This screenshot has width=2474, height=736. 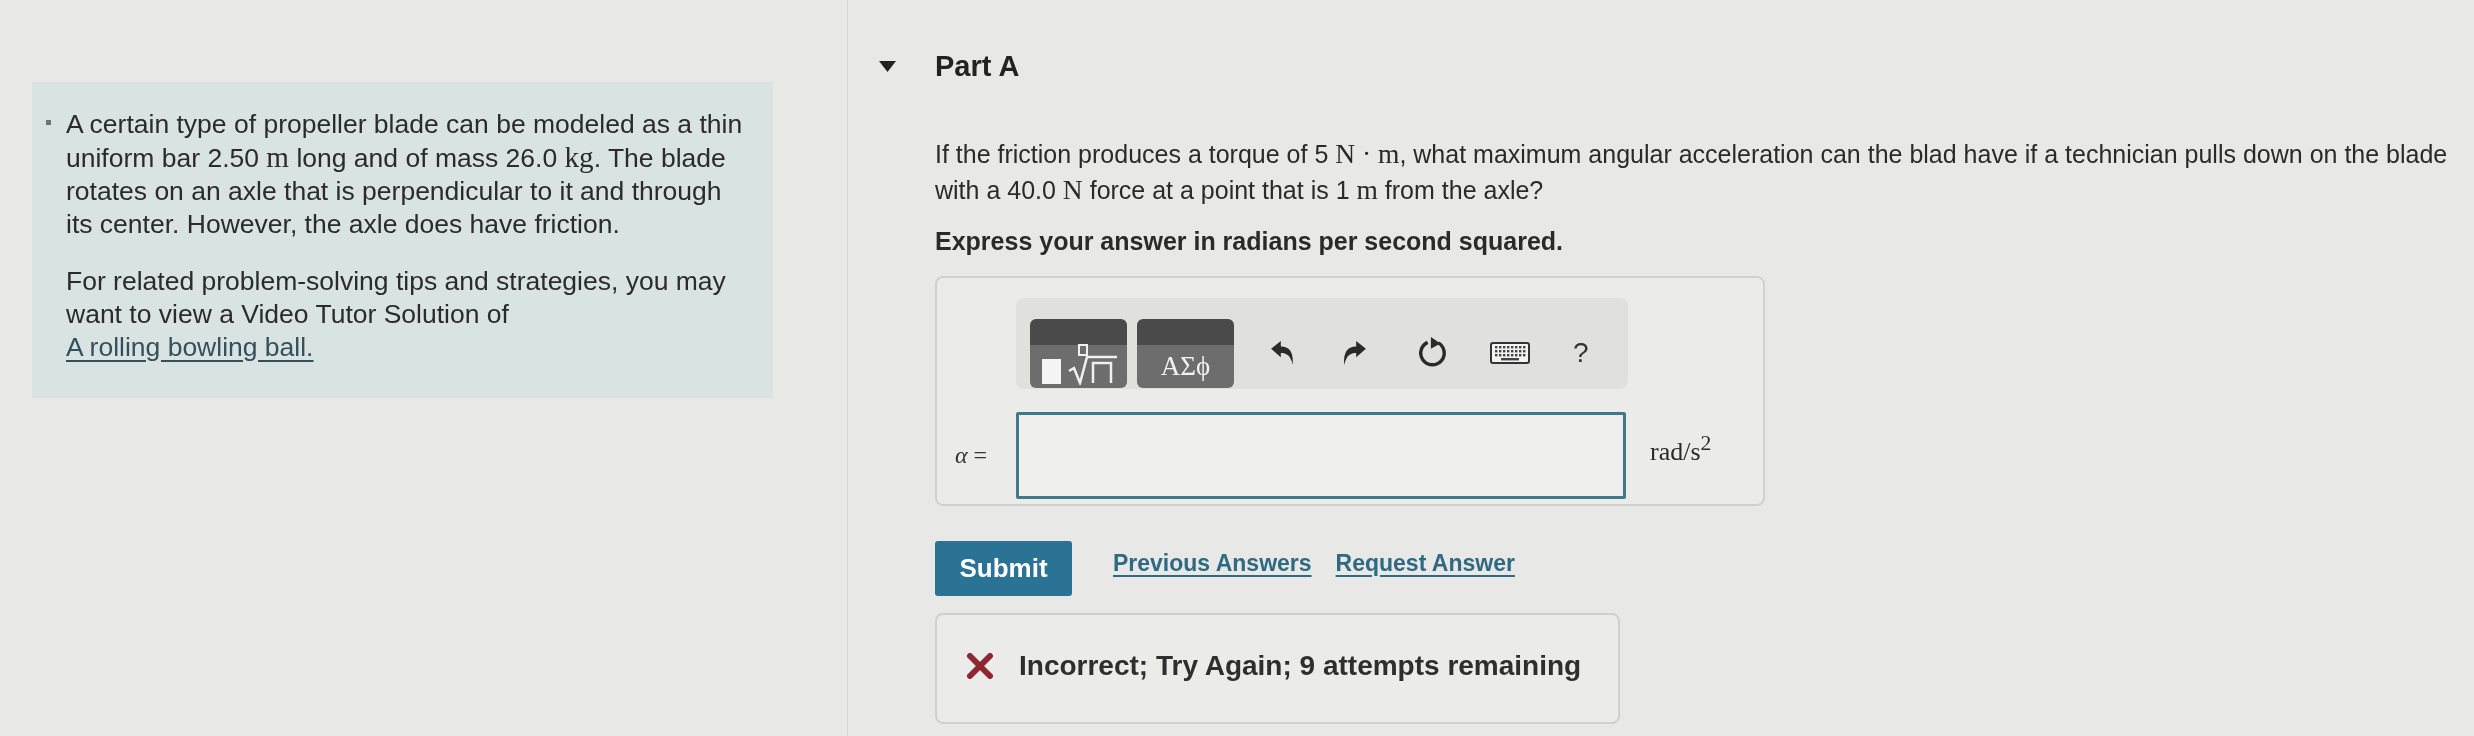 What do you see at coordinates (1212, 563) in the screenshot?
I see `answer-link: Previous Answers` at bounding box center [1212, 563].